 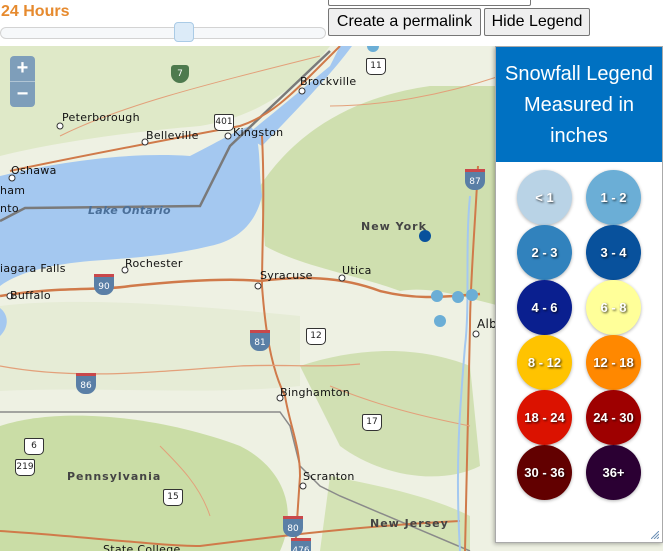 What do you see at coordinates (173, 497) in the screenshot?
I see `highway-shield-us-15: 15` at bounding box center [173, 497].